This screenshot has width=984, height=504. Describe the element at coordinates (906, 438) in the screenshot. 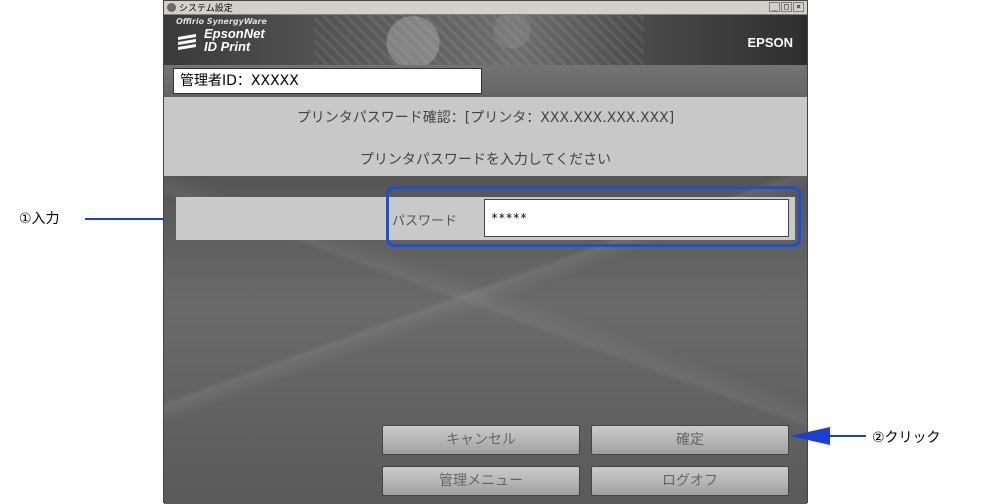

I see `callout-click-label: ②クリック` at that location.